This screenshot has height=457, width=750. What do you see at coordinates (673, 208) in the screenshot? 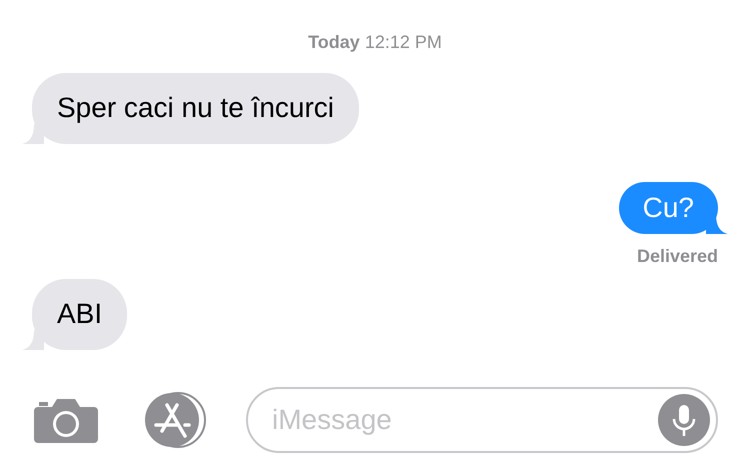
I see `sent-message: Cu?` at bounding box center [673, 208].